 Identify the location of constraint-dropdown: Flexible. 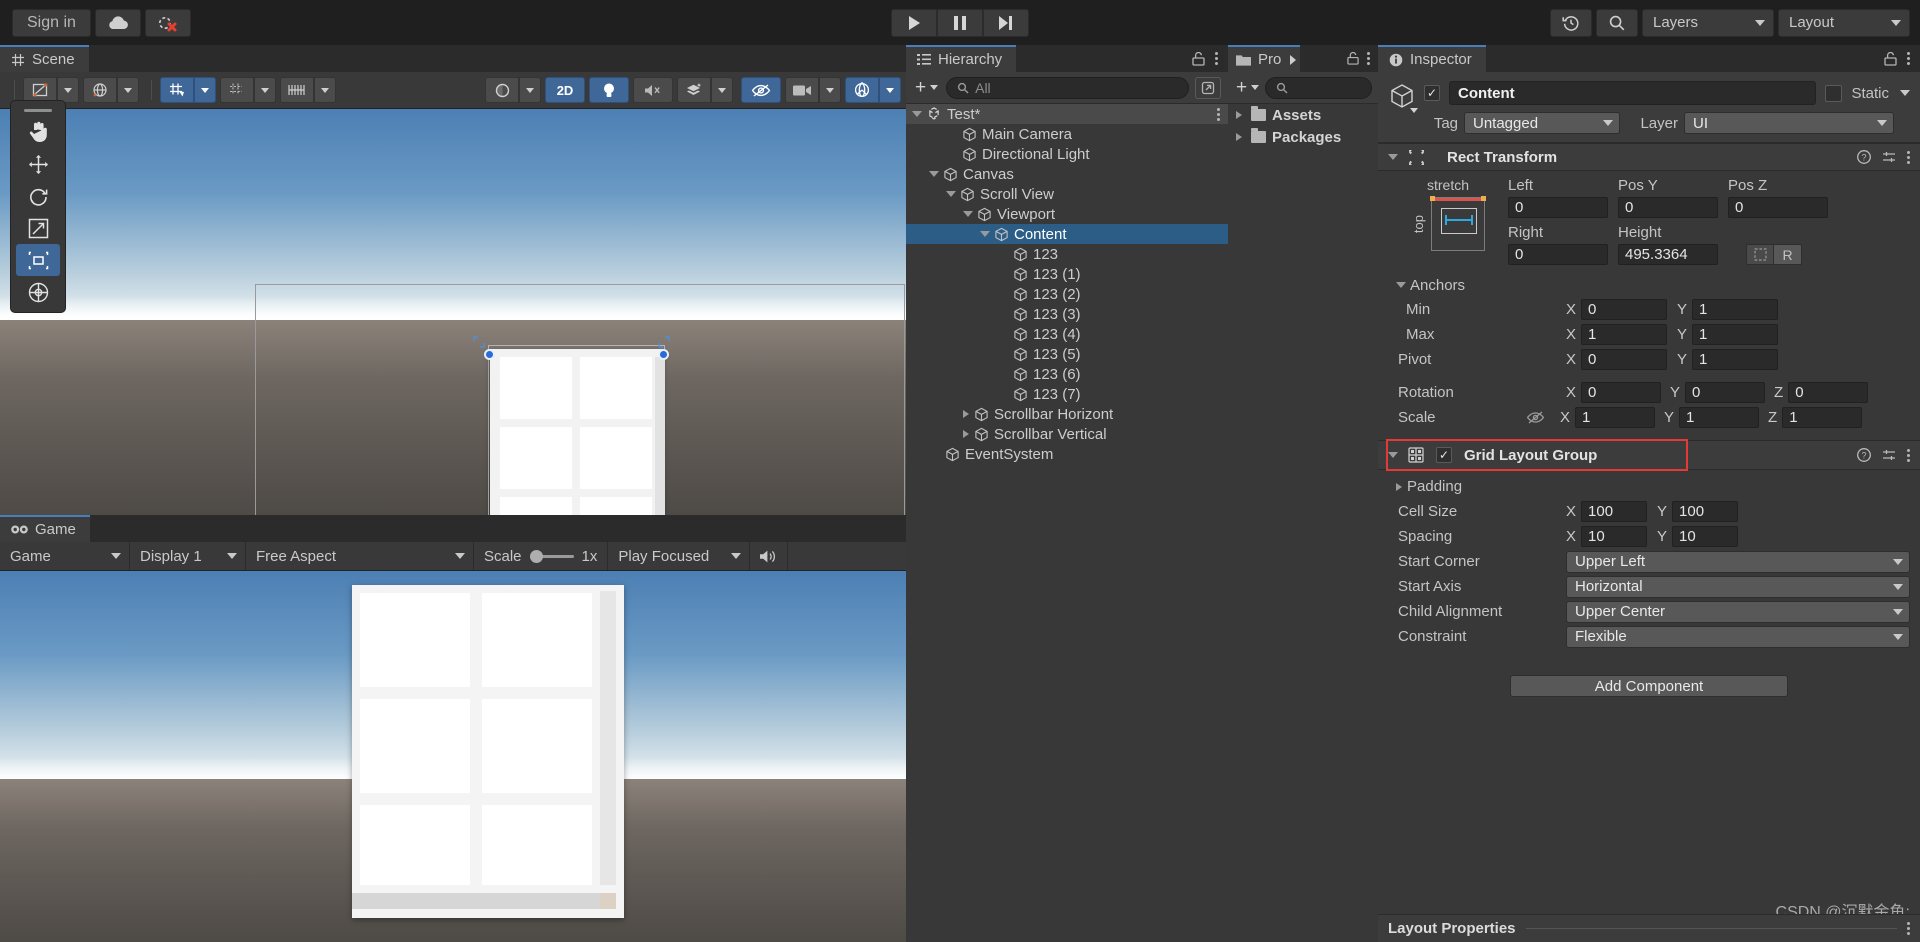
(1738, 636).